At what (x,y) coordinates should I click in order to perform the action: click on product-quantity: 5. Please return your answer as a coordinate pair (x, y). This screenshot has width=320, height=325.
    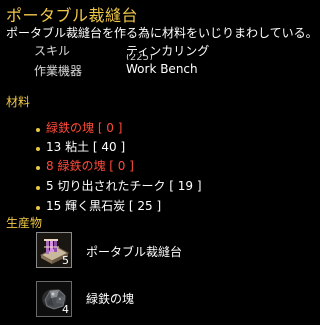
    Looking at the image, I should click on (65, 260).